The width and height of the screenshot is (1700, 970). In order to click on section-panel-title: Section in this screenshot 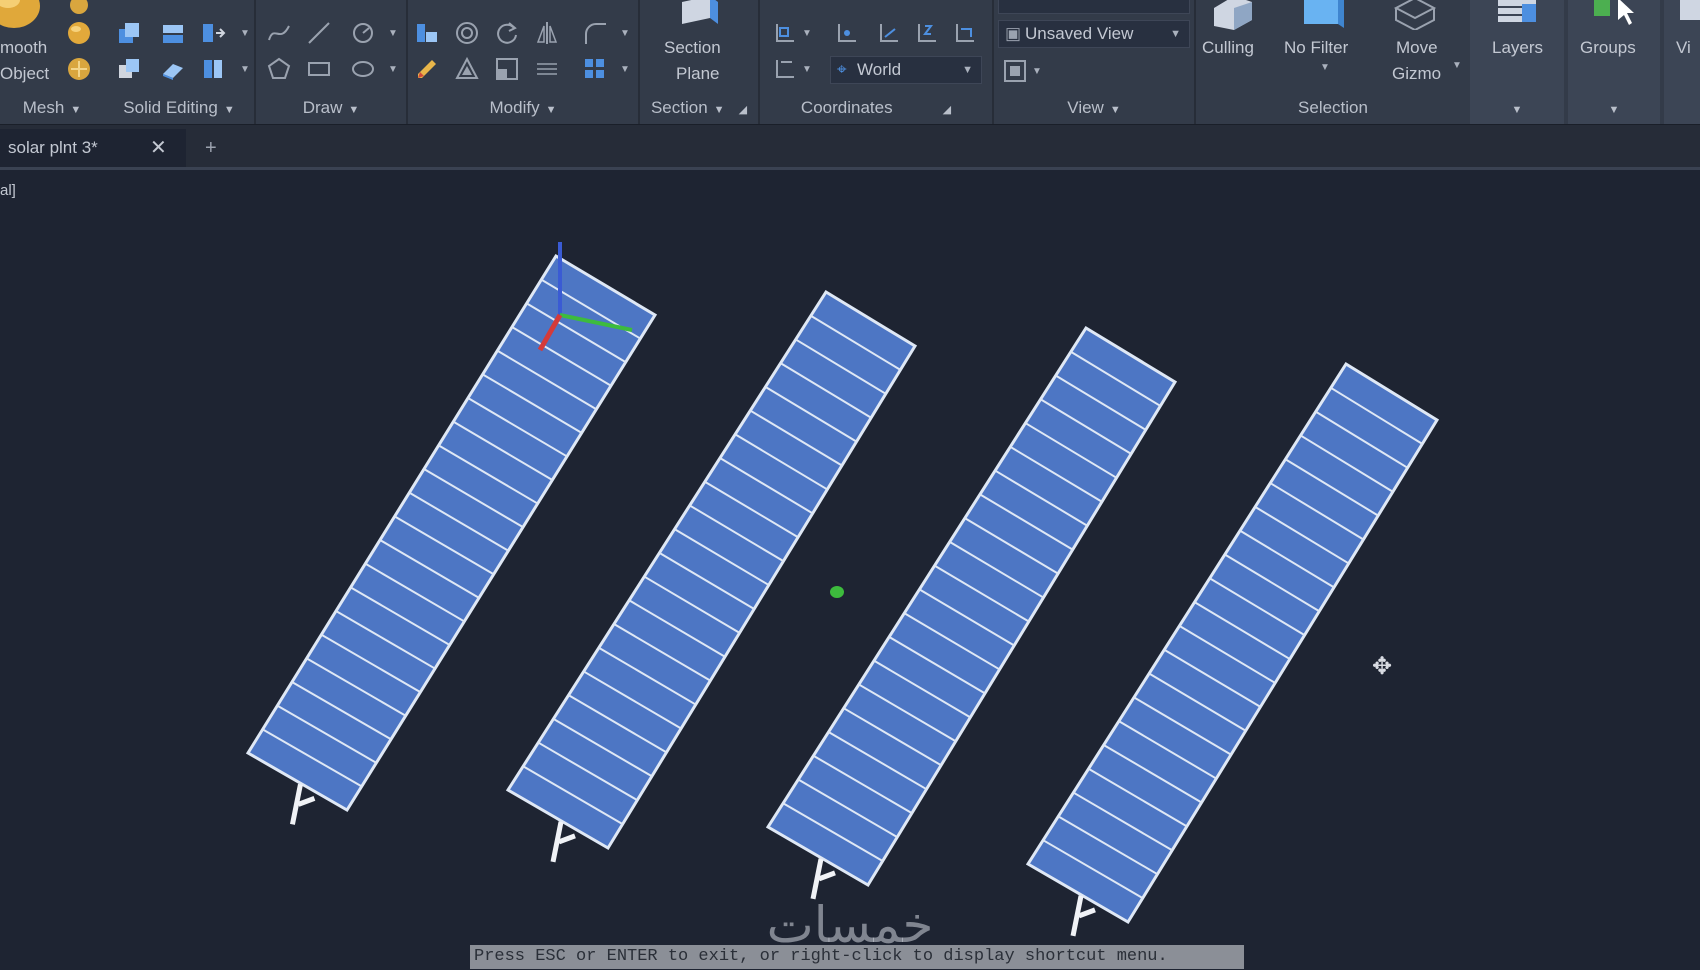, I will do `click(679, 107)`.